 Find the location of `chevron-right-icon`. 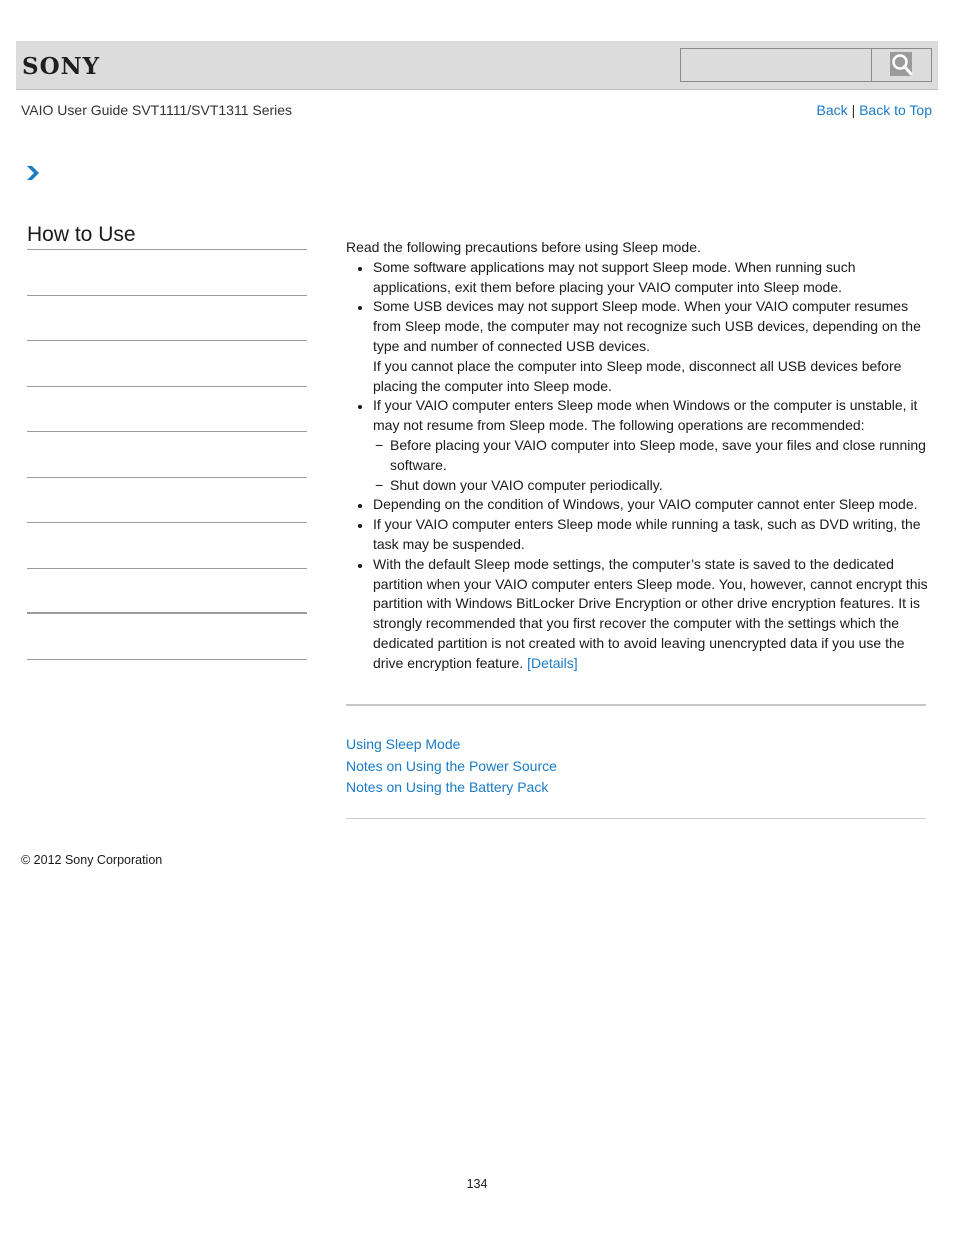

chevron-right-icon is located at coordinates (33, 173).